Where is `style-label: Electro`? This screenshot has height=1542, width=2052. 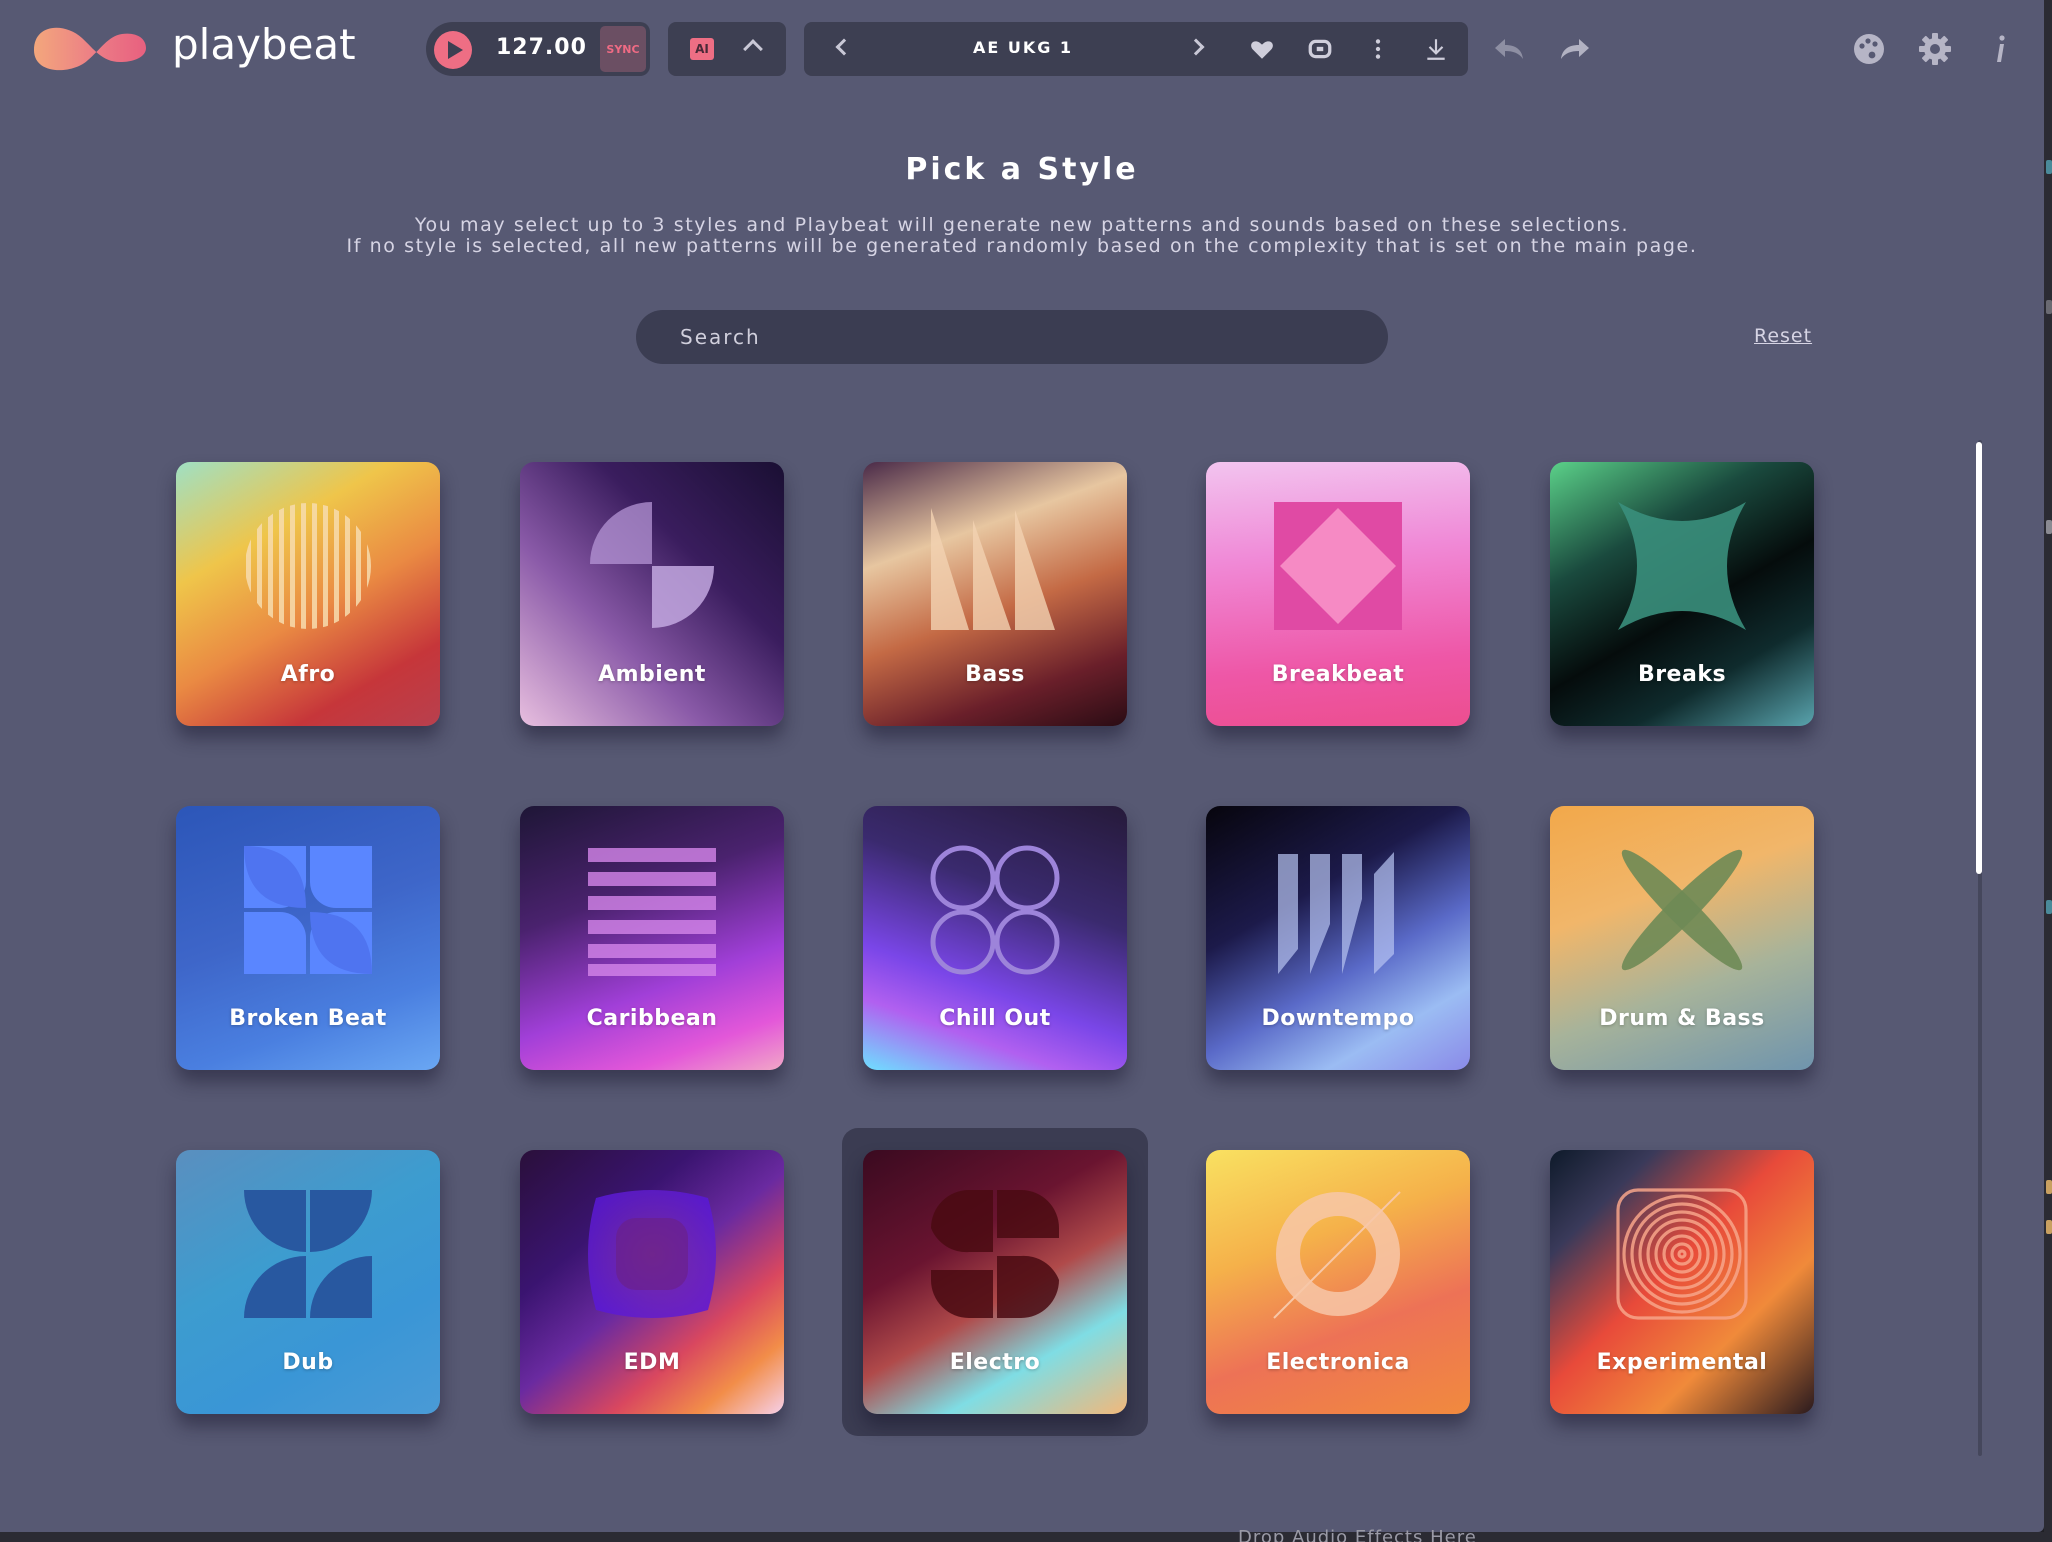
style-label: Electro is located at coordinates (995, 1362).